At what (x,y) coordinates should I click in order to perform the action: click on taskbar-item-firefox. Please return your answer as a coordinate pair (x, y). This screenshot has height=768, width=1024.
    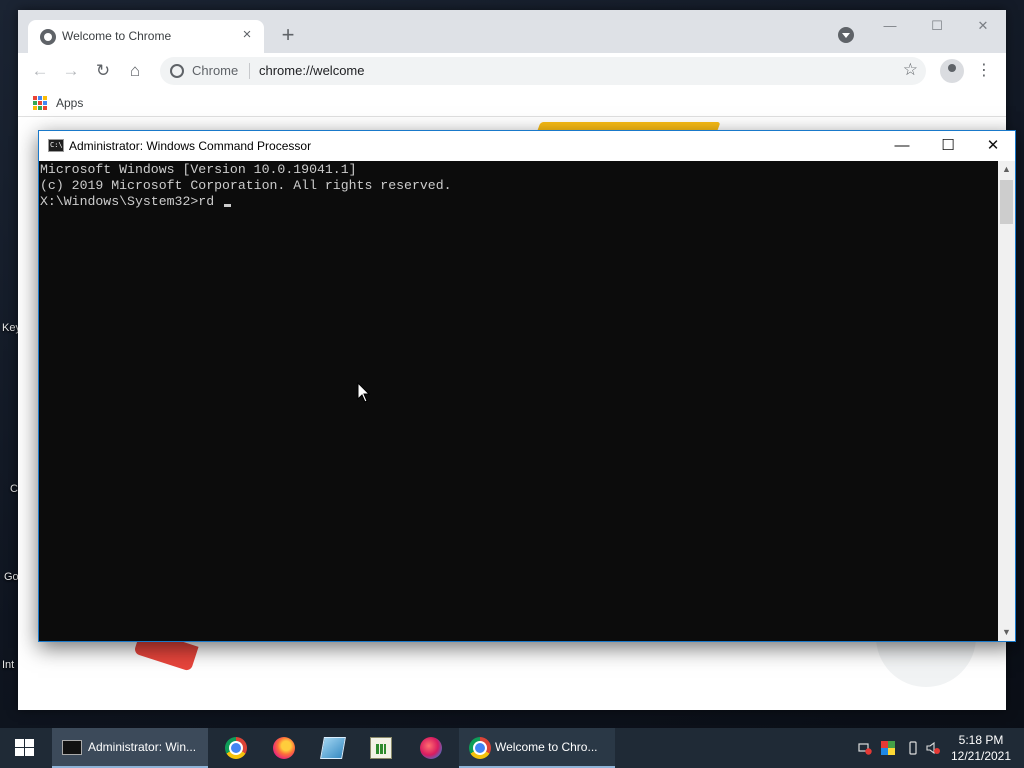
    Looking at the image, I should click on (284, 748).